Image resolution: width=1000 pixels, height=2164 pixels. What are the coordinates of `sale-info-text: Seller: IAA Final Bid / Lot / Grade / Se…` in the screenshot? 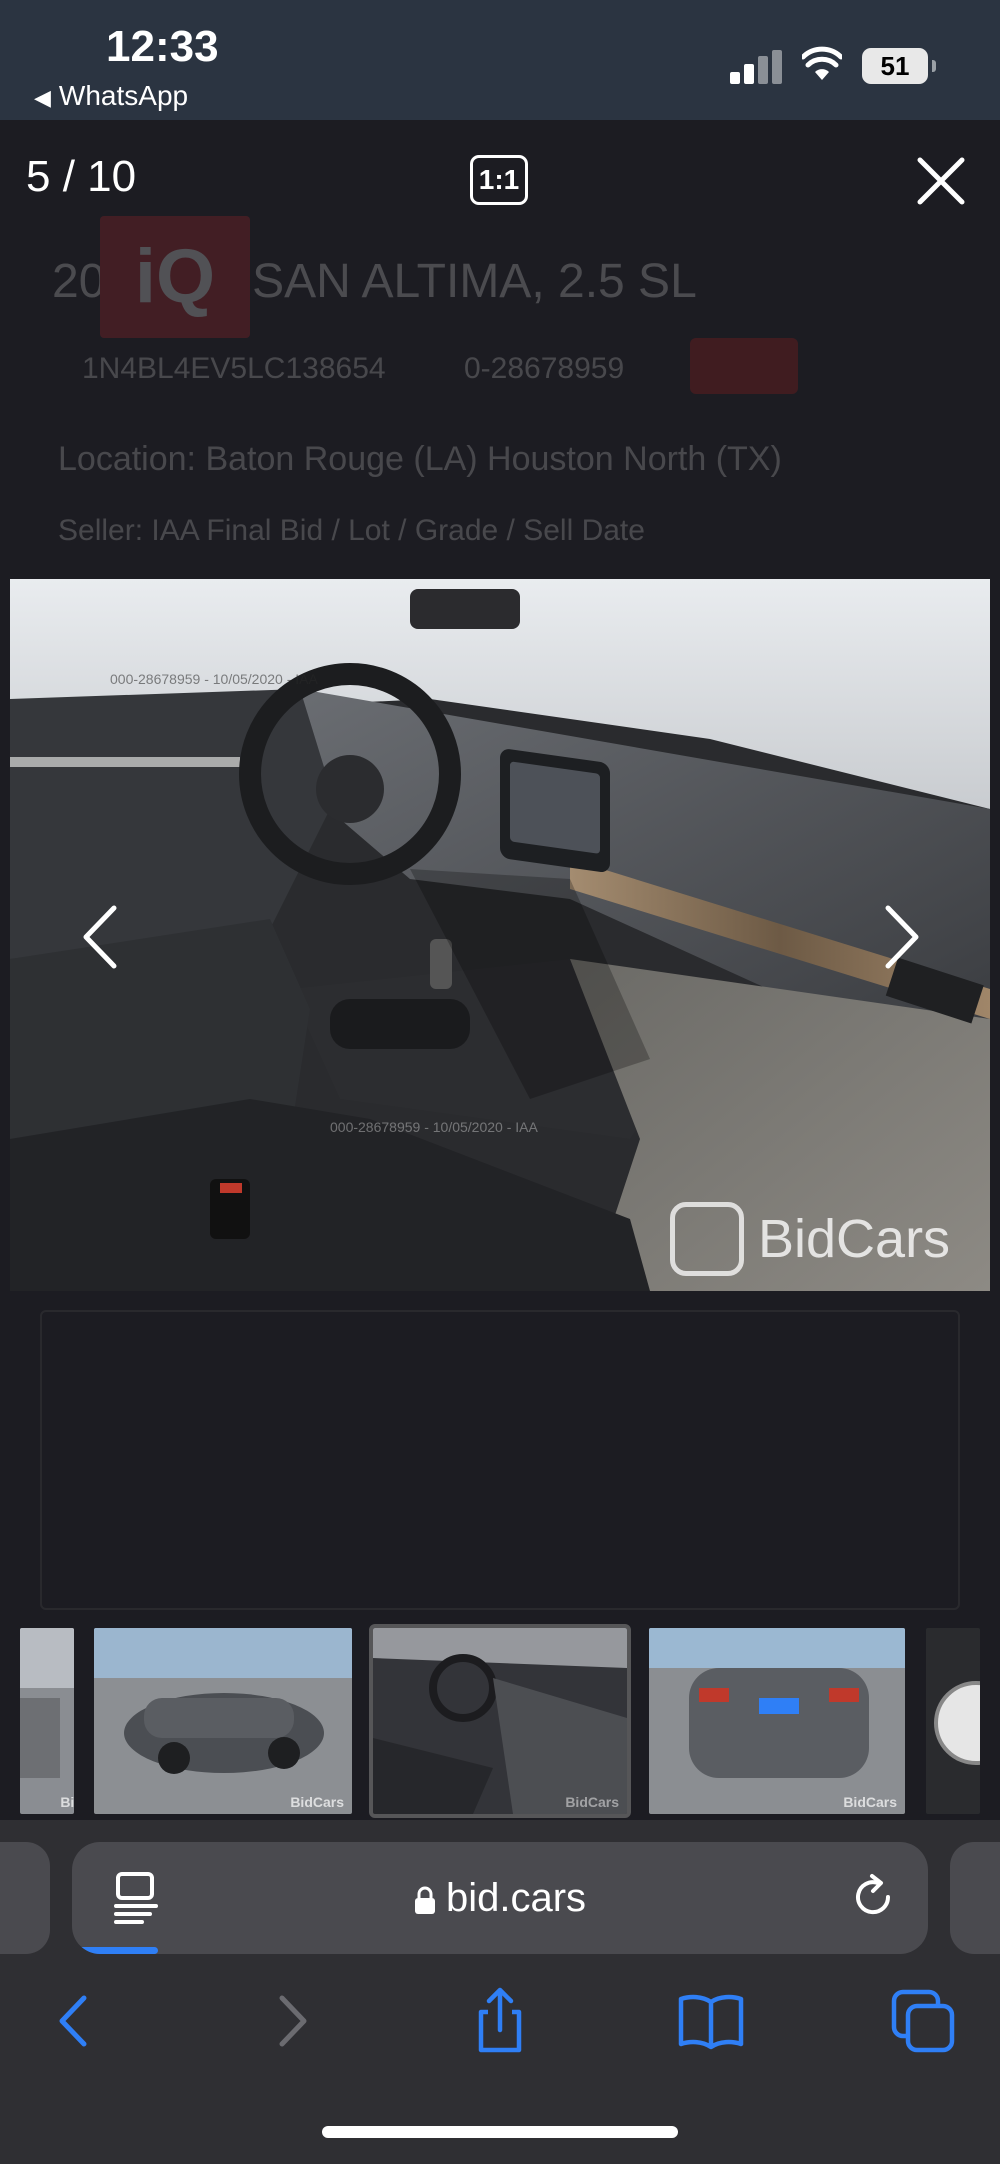 It's located at (351, 530).